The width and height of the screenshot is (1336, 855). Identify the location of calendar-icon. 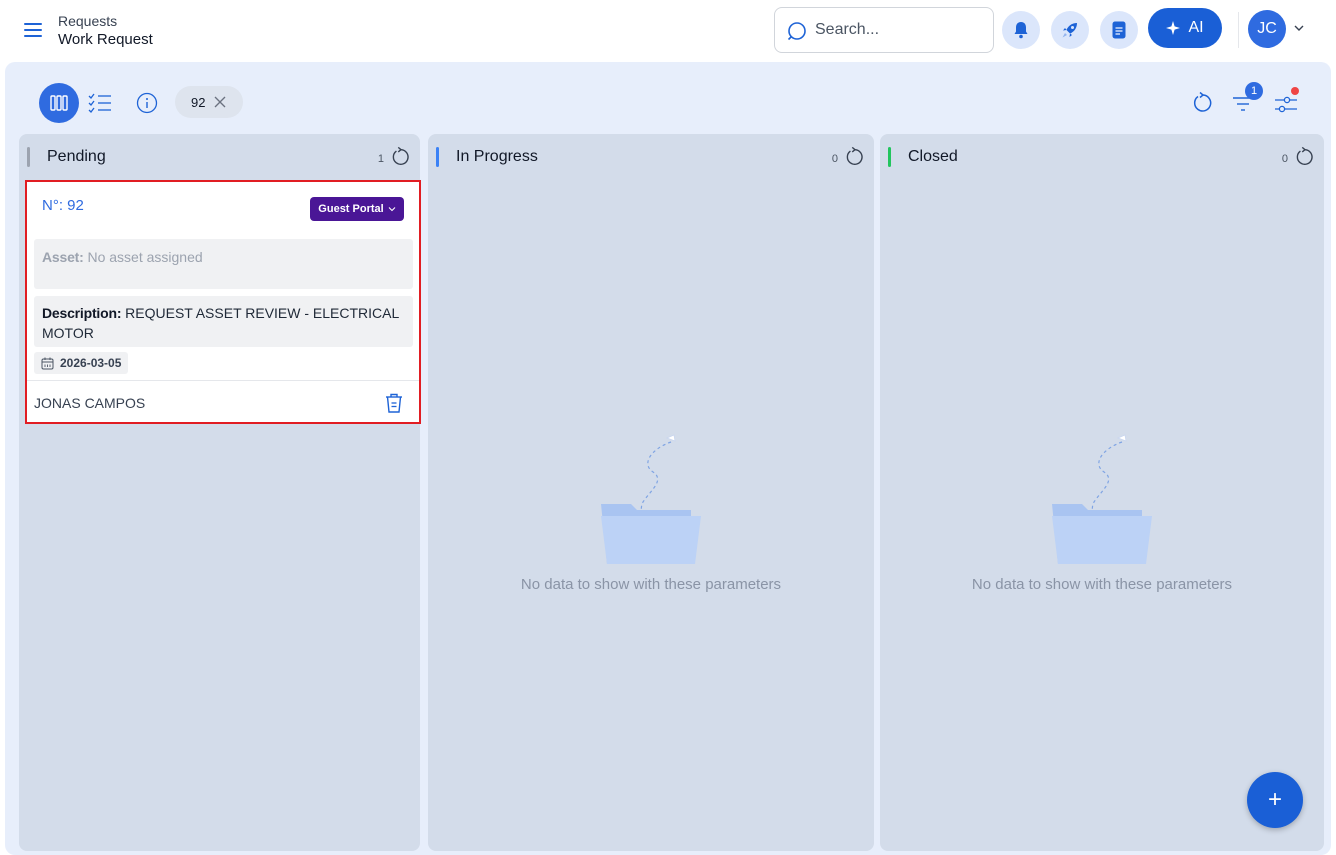
(47, 363).